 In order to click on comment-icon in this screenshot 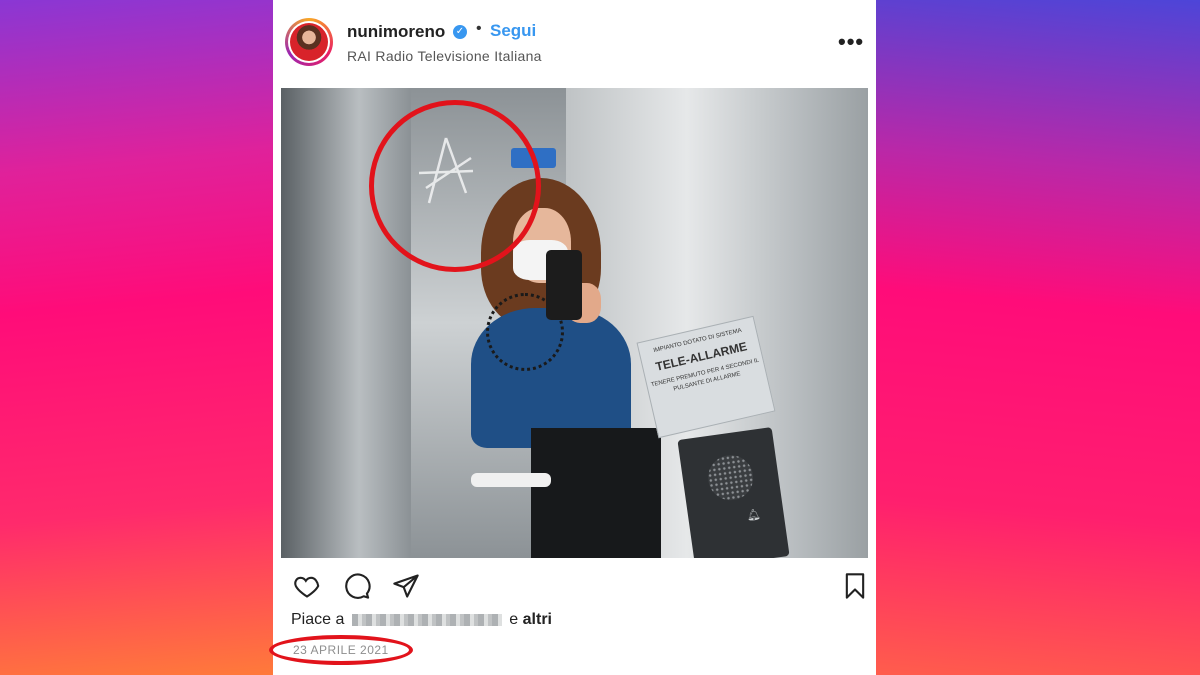, I will do `click(357, 586)`.